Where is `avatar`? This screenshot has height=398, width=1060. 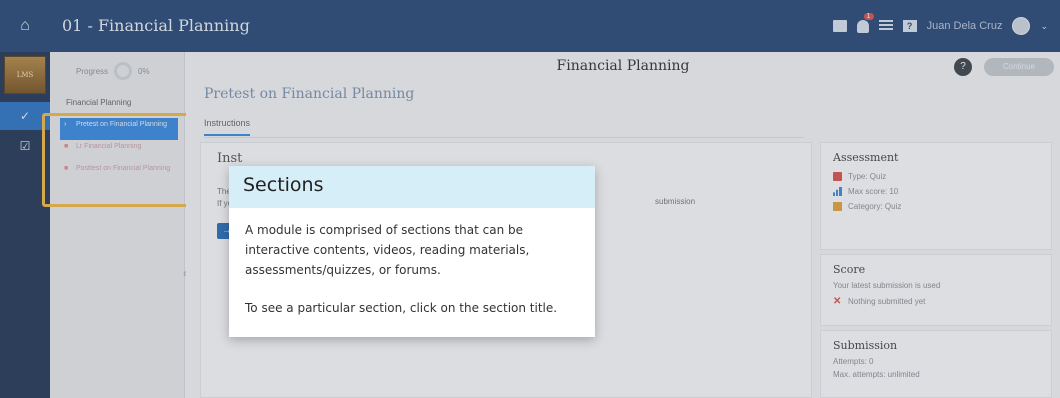 avatar is located at coordinates (1021, 26).